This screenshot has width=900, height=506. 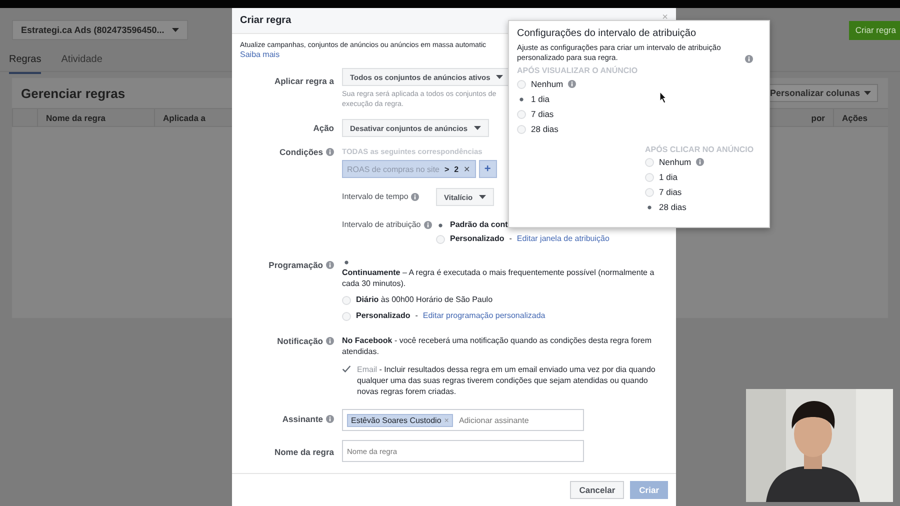 What do you see at coordinates (479, 225) in the screenshot?
I see `option-label: Padrão da cont` at bounding box center [479, 225].